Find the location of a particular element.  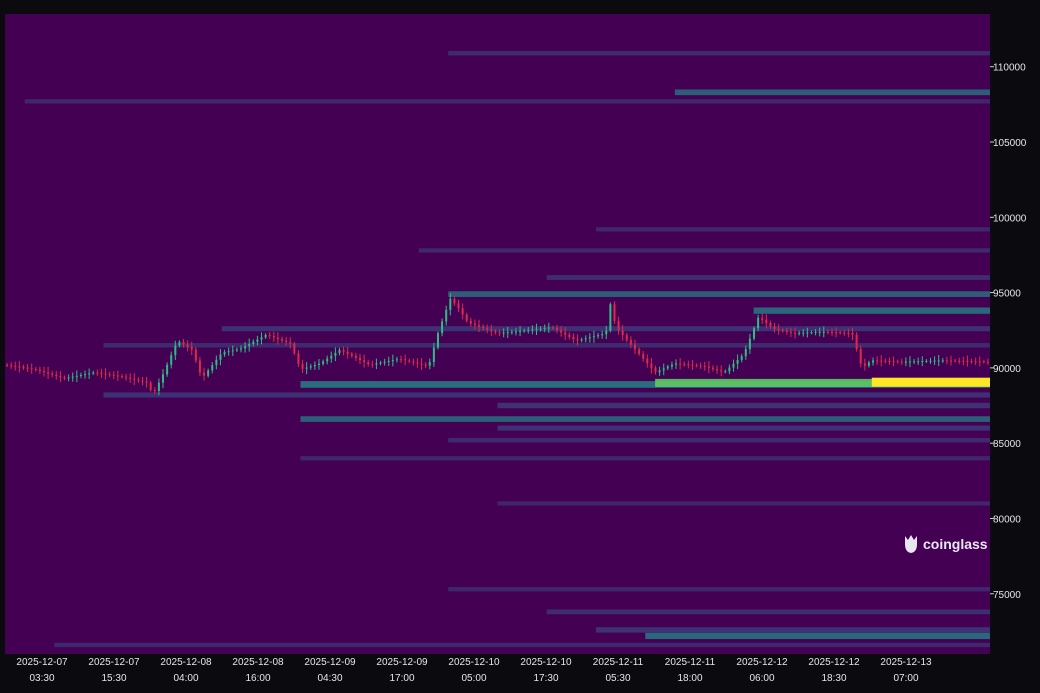

y-tick-label: 80000 is located at coordinates (1007, 519).